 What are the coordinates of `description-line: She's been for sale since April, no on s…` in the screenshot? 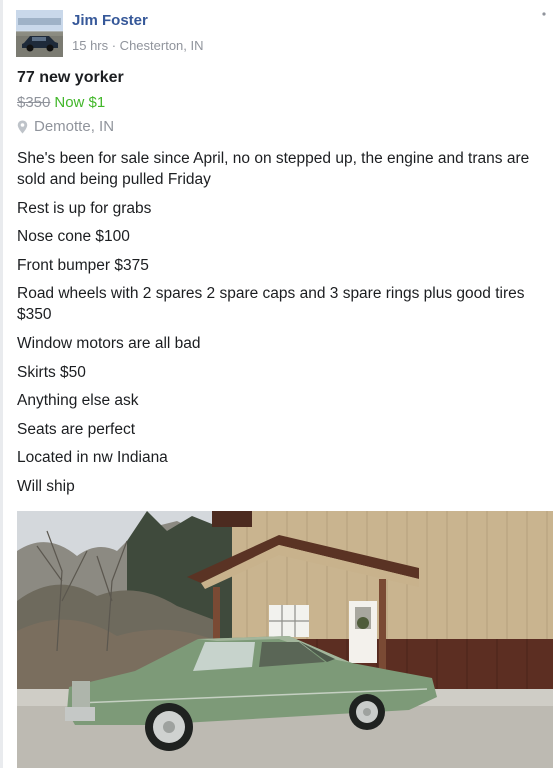 It's located at (273, 169).